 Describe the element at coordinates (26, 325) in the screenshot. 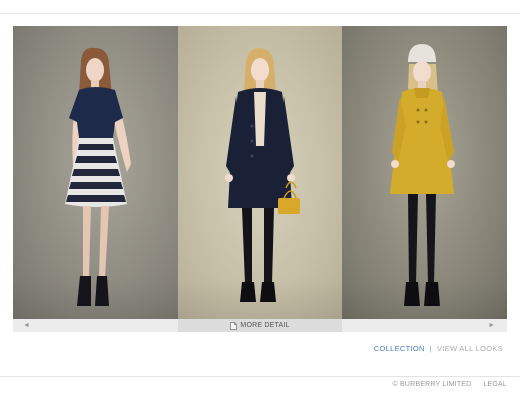

I see `left-arrow-icon: ◄` at that location.